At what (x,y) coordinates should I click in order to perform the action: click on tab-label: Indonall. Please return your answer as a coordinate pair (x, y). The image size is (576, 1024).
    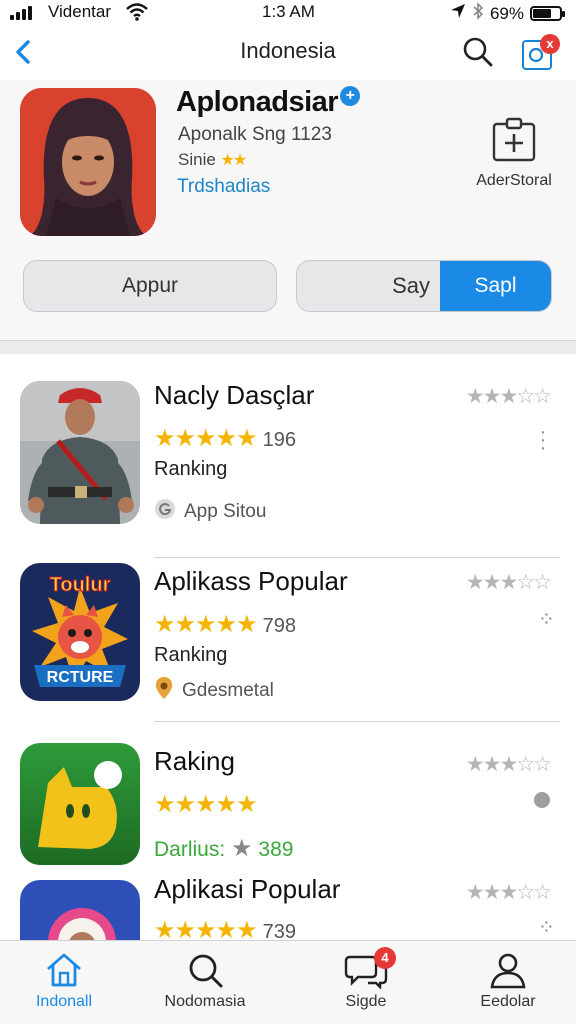
    Looking at the image, I should click on (64, 1001).